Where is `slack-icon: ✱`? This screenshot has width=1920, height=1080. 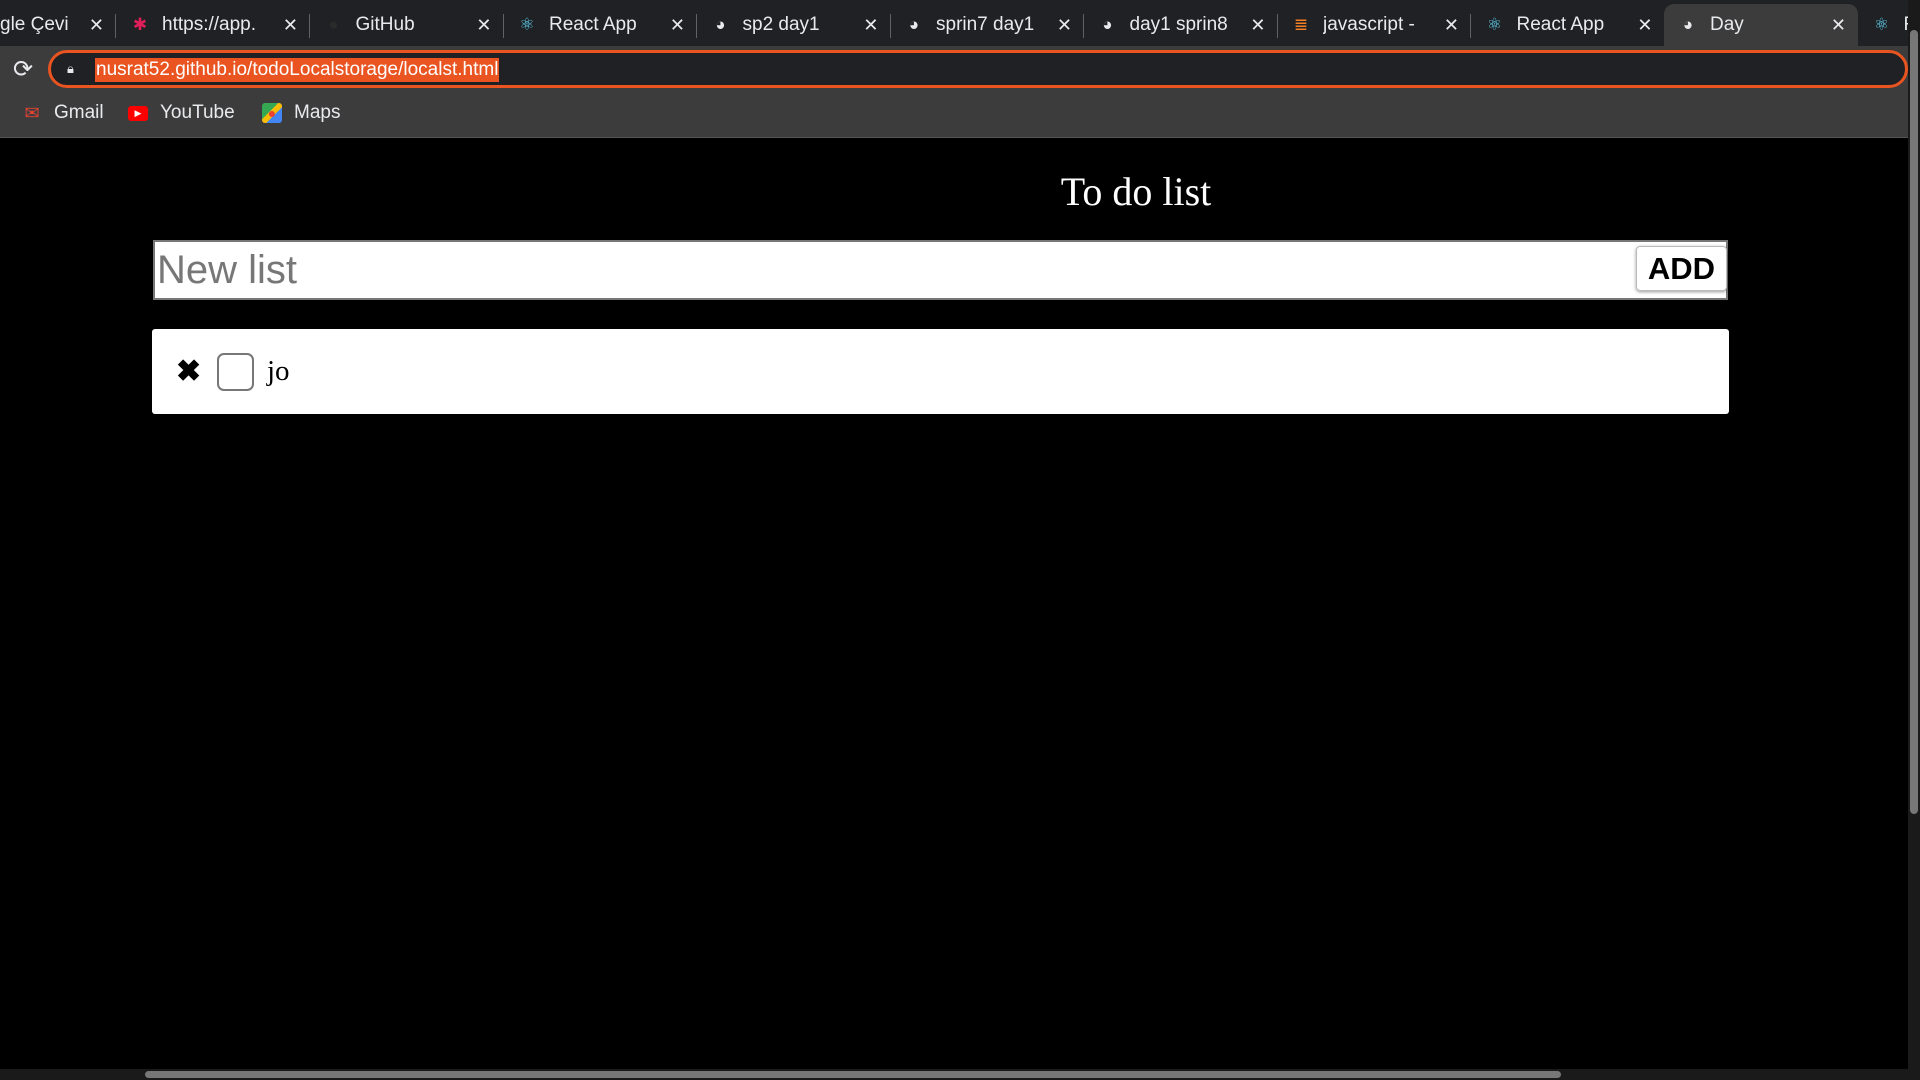 slack-icon: ✱ is located at coordinates (140, 24).